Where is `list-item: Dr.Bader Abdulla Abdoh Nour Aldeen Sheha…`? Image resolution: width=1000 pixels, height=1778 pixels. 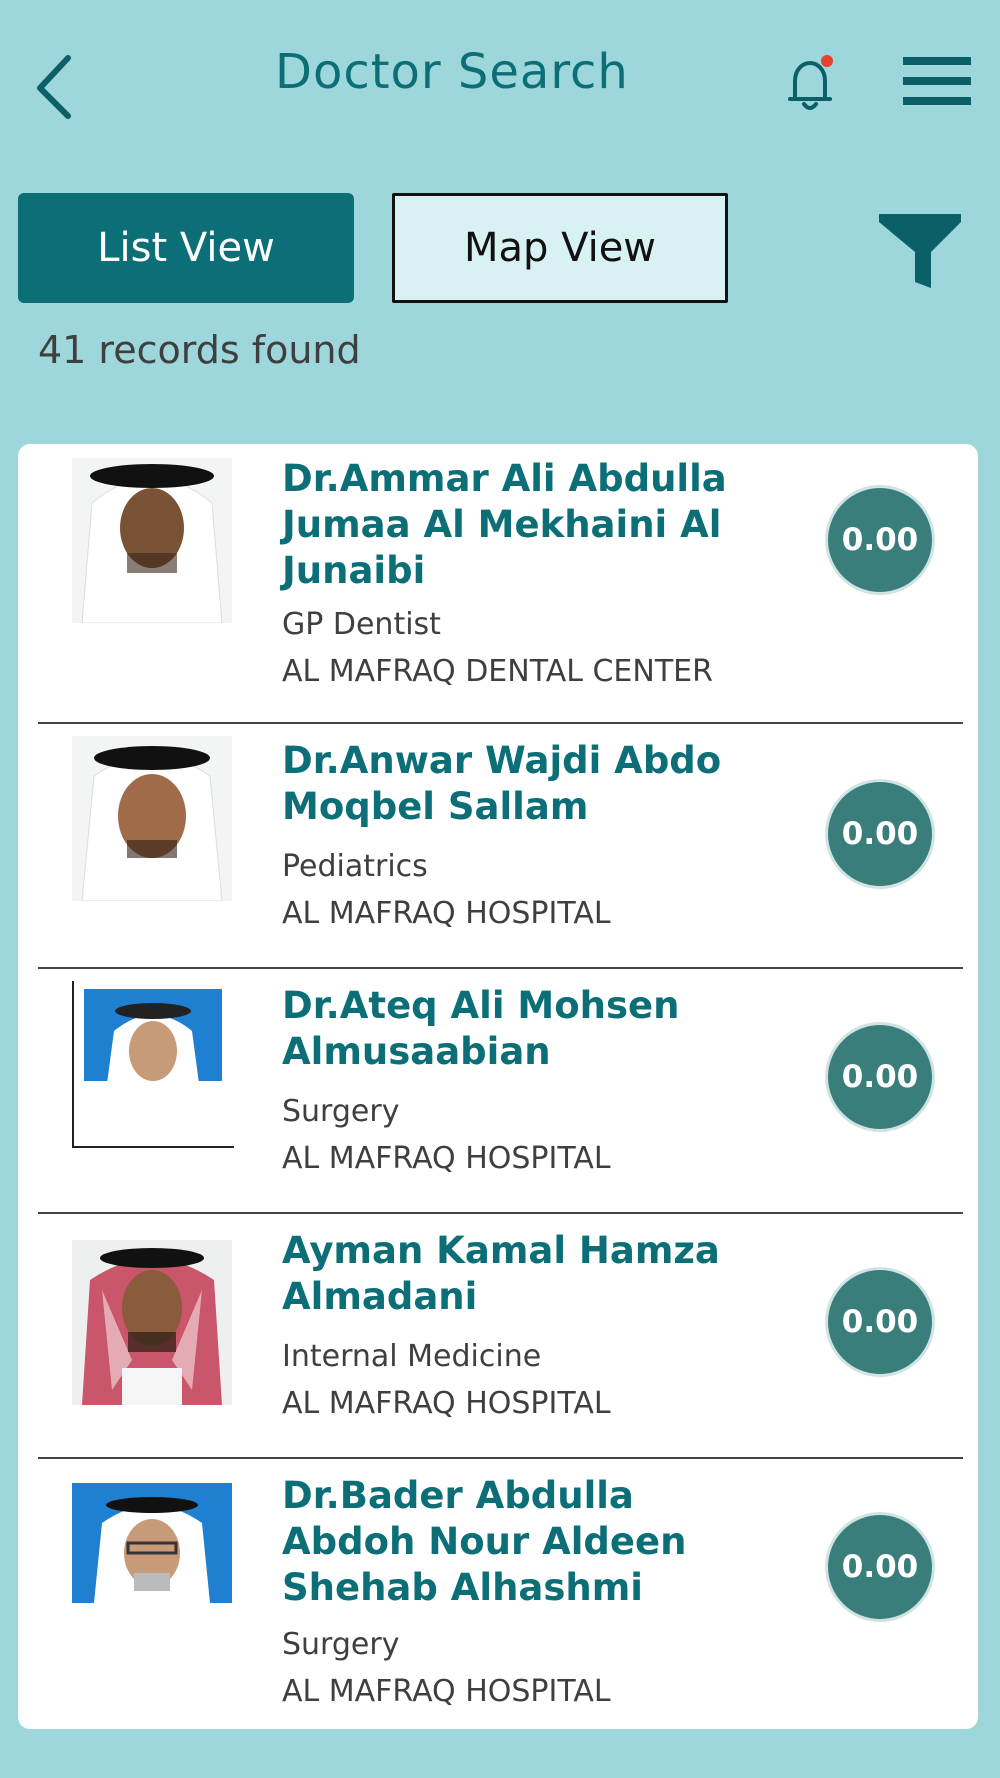
list-item: Dr.Bader Abdulla Abdoh Nour Aldeen Sheha… is located at coordinates (500, 1593).